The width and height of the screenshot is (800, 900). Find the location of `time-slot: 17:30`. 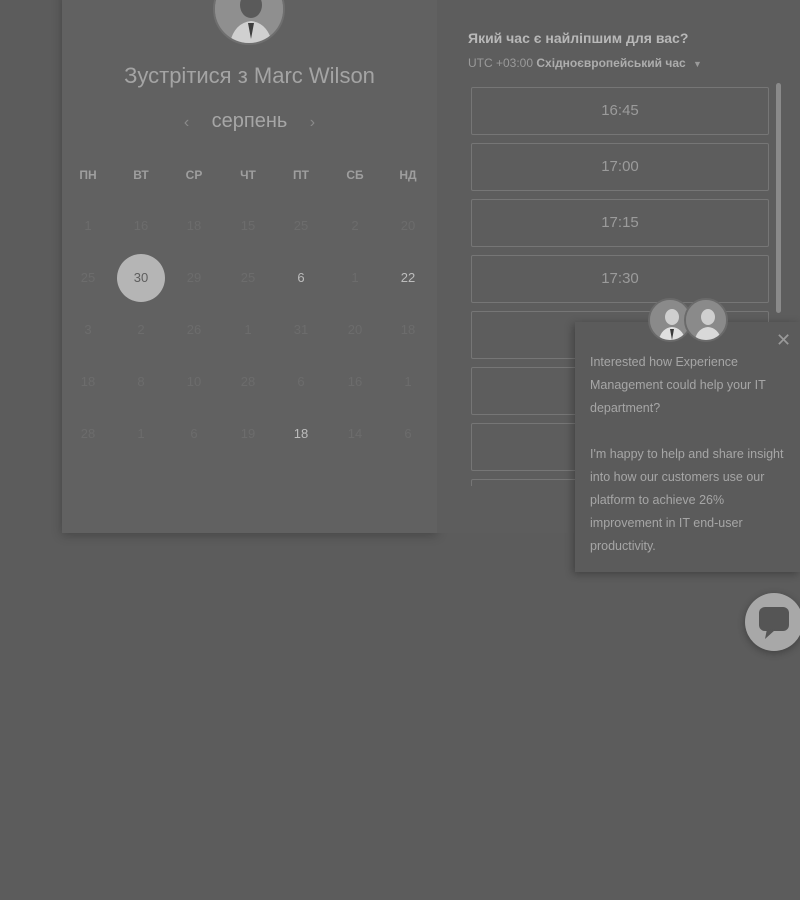

time-slot: 17:30 is located at coordinates (620, 279).